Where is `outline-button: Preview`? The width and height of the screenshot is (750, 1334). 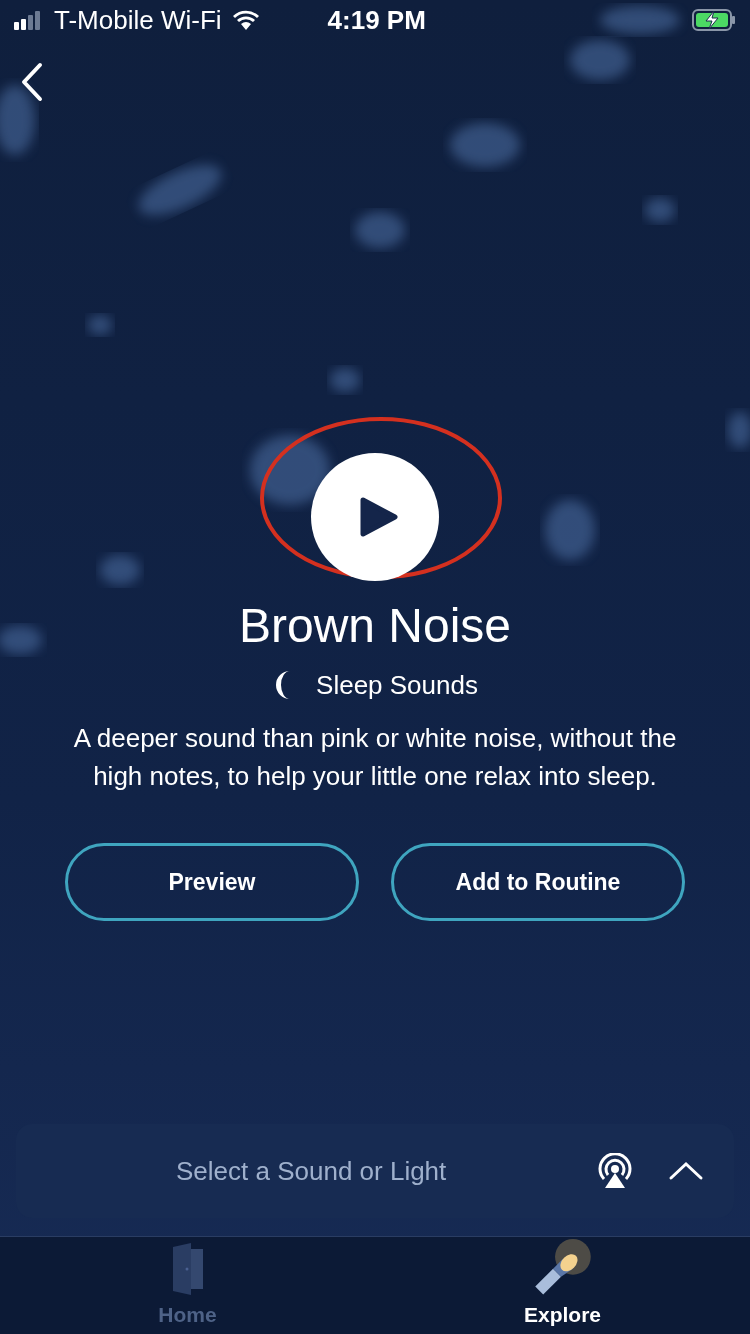
outline-button: Preview is located at coordinates (212, 882).